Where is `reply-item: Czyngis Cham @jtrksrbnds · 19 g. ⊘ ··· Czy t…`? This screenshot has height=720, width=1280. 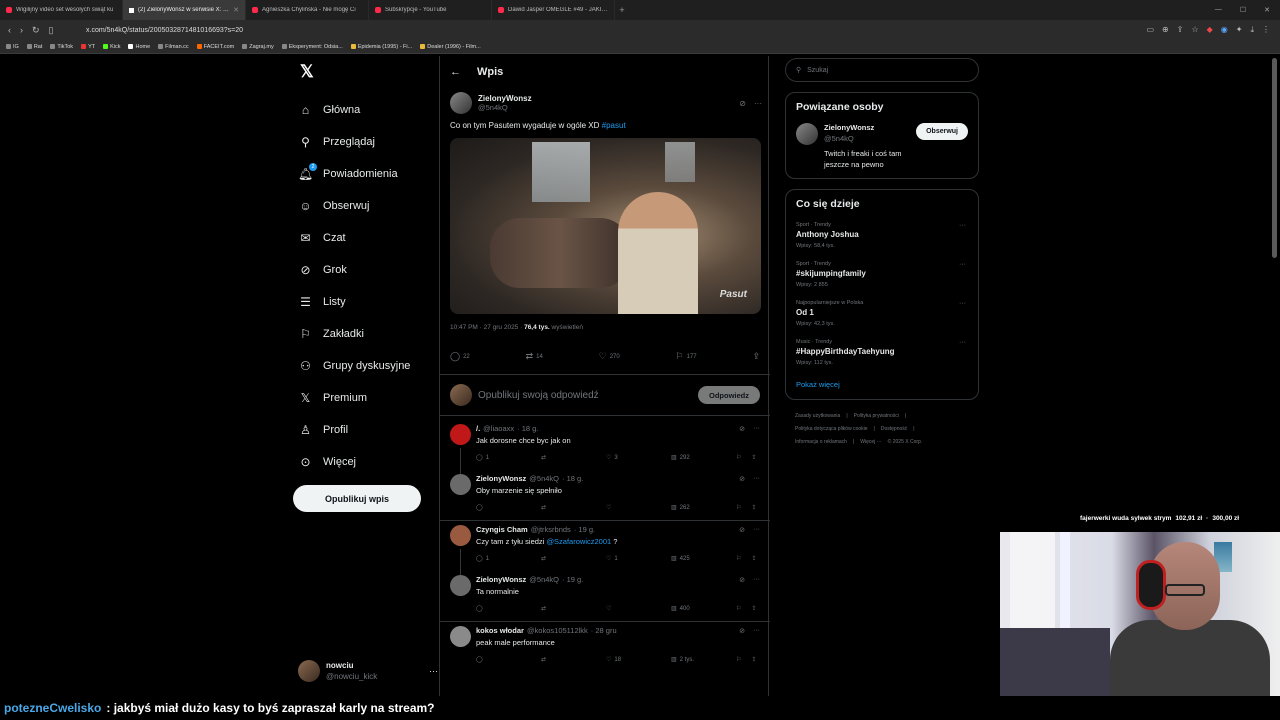
reply-item: Czyngis Cham @jtrksrbnds · 19 g. ⊘ ··· Czy t… is located at coordinates (605, 550).